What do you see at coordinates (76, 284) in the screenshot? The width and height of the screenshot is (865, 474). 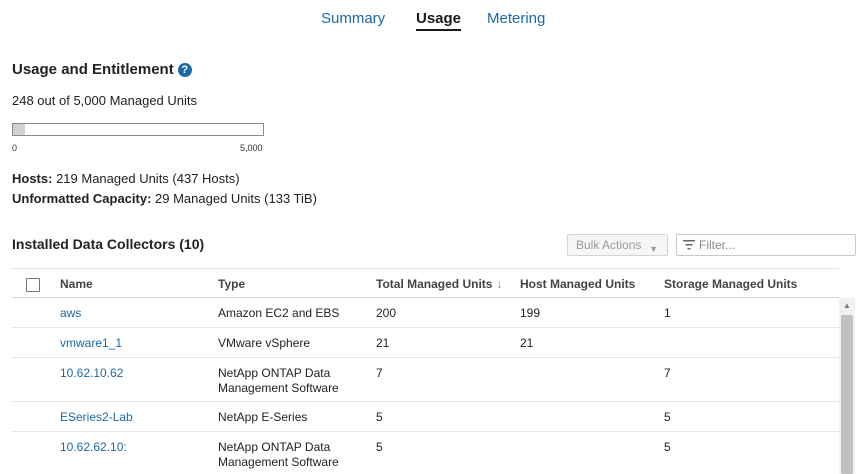 I see `column-header-name: Name` at bounding box center [76, 284].